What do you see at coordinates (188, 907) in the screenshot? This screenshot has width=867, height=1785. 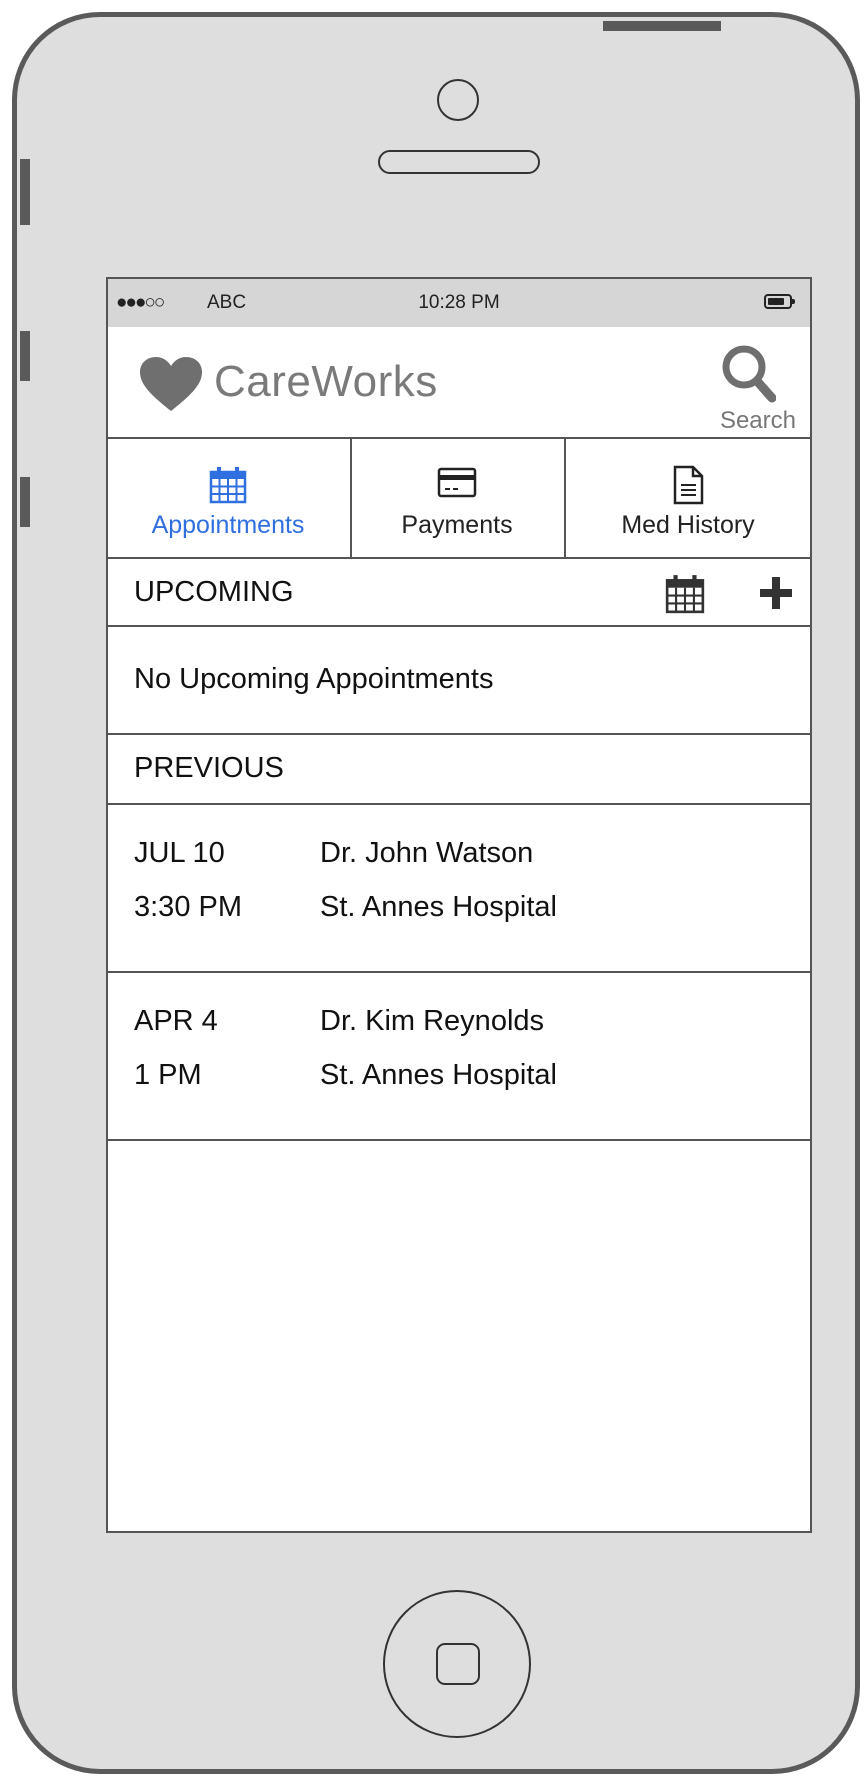 I see `appointment-time: 3:30 PM` at bounding box center [188, 907].